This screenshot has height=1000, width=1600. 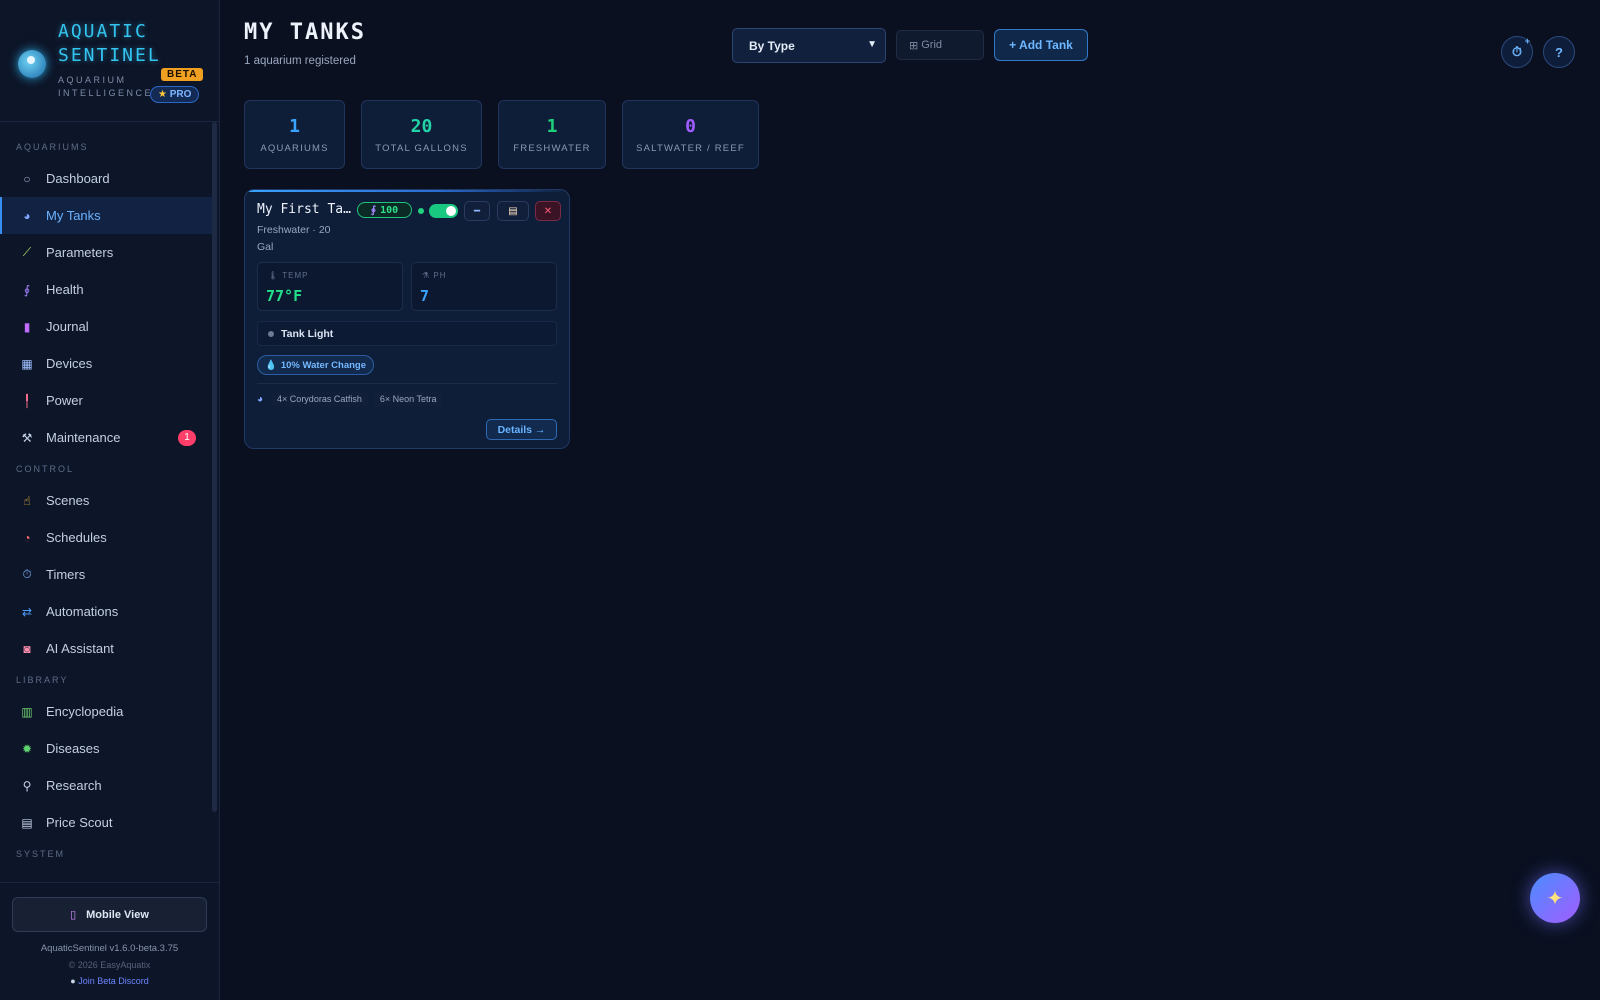 What do you see at coordinates (330, 286) in the screenshot?
I see `temperature-readout: 🌡 TEMP 77°F` at bounding box center [330, 286].